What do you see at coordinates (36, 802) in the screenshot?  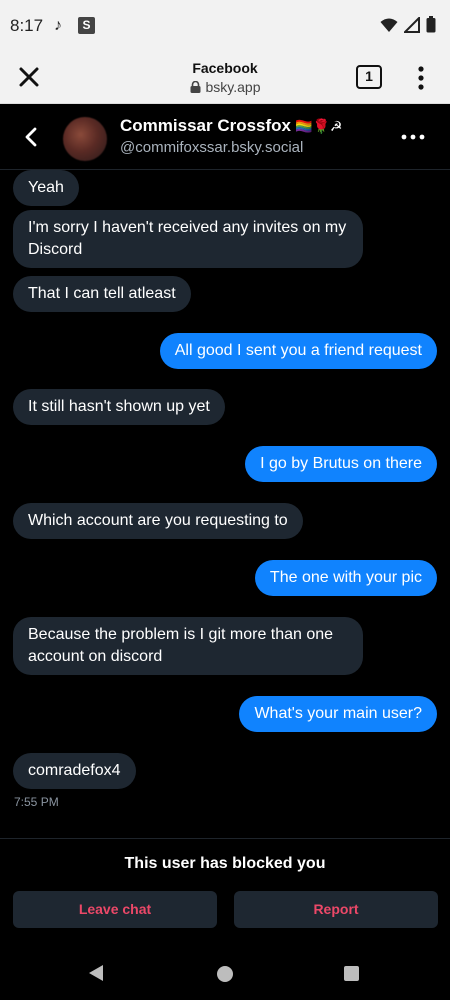 I see `message-timestamp: 7:55 PM` at bounding box center [36, 802].